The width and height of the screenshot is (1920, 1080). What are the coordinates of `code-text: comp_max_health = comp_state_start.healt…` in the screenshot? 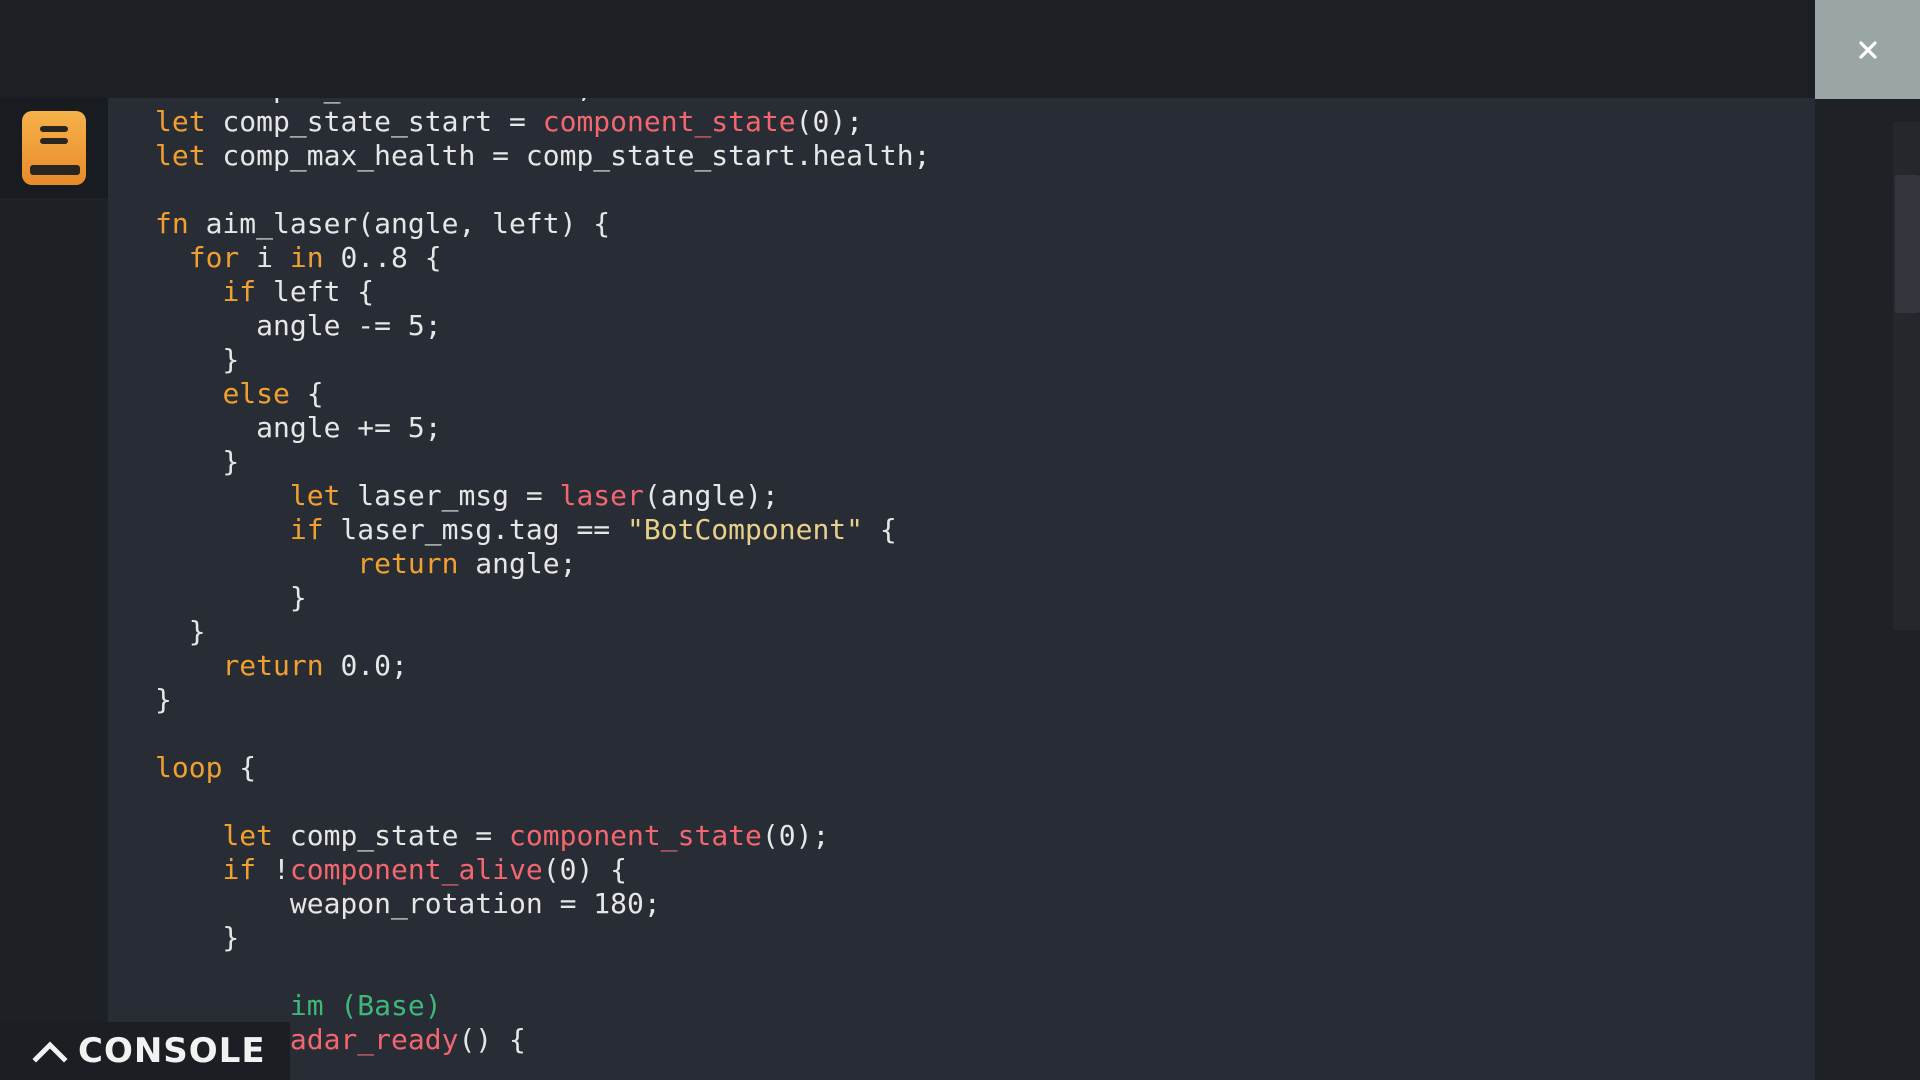 It's located at (568, 155).